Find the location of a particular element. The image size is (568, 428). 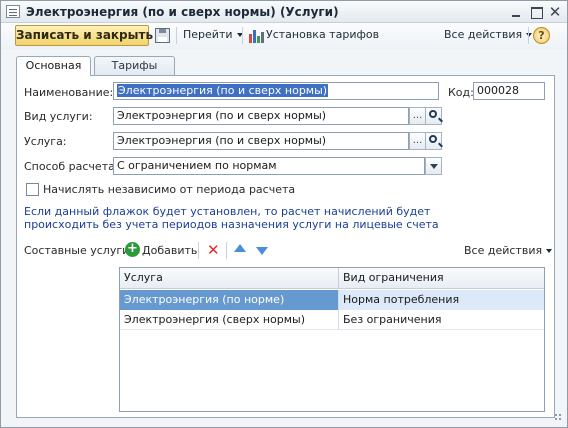

components-all-actions-menu: Все действия is located at coordinates (508, 250).